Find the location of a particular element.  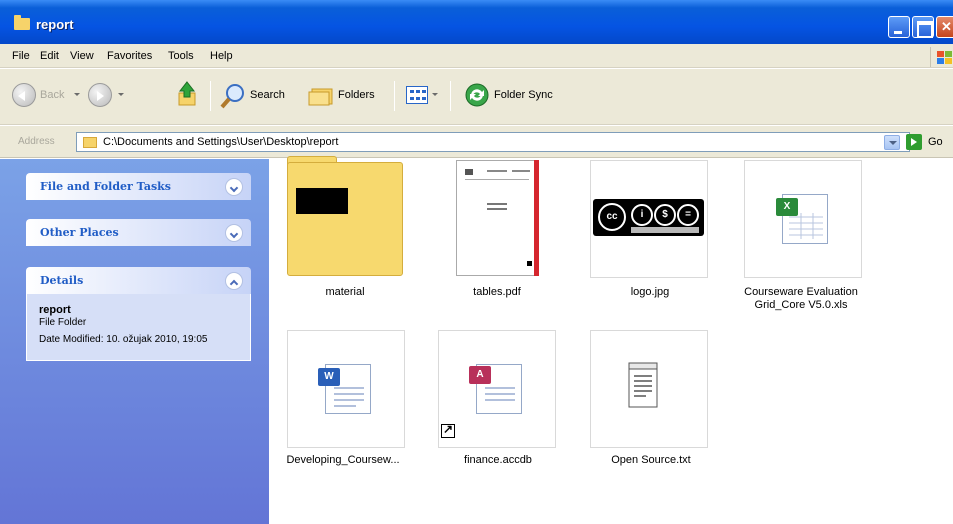

go-button: Go is located at coordinates (935, 142).